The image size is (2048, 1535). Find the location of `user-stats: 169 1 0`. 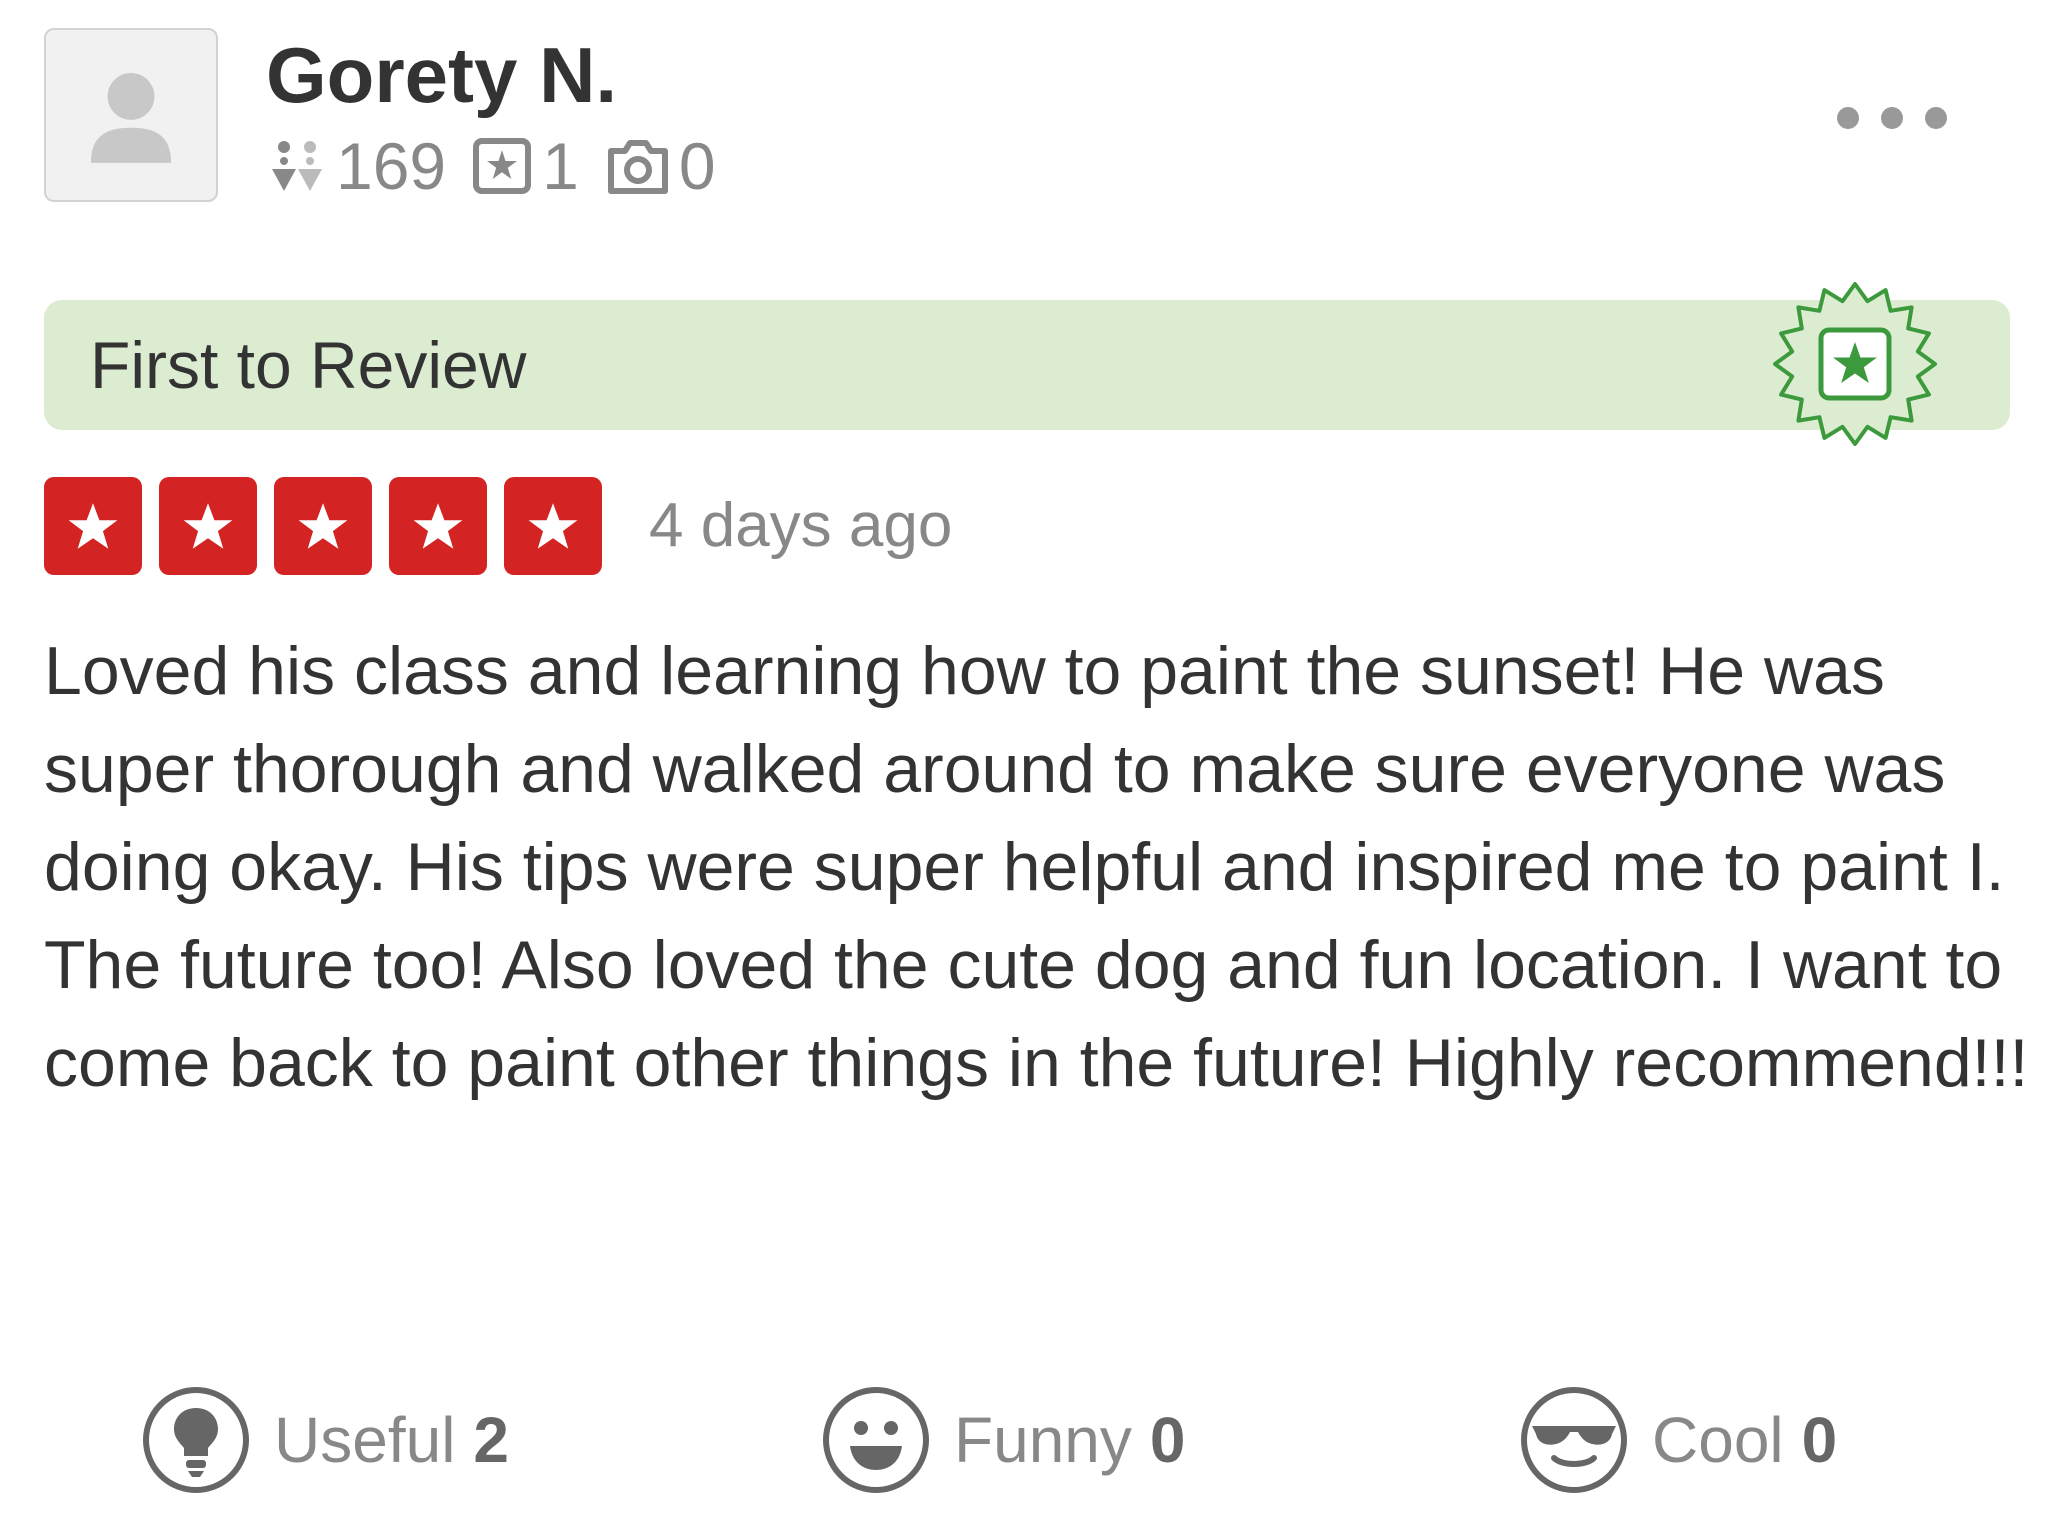

user-stats: 169 1 0 is located at coordinates (504, 166).